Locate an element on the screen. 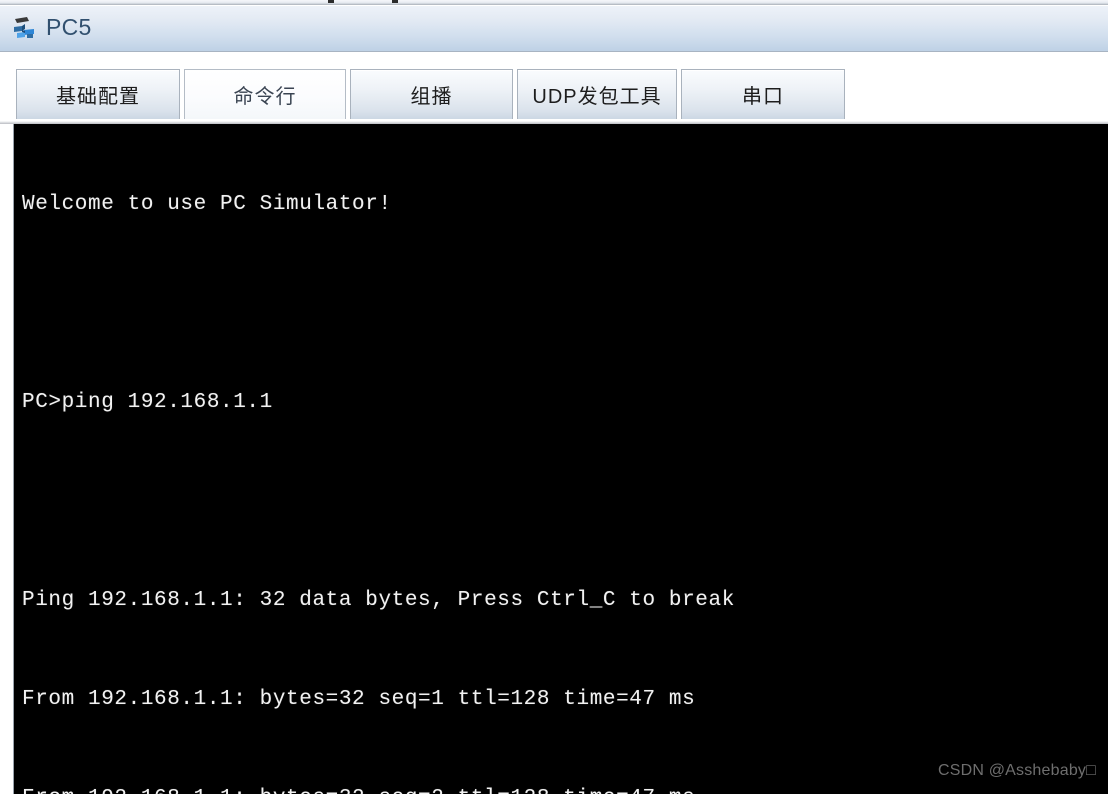  chrome-nub-right is located at coordinates (395, 1).